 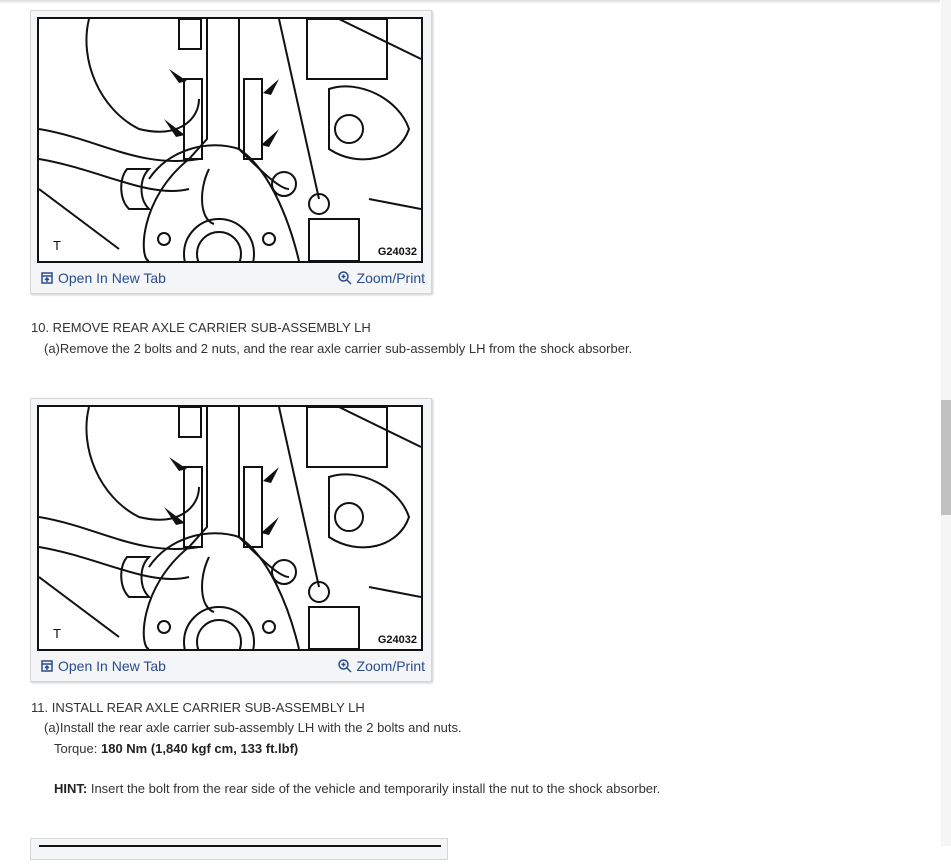 I want to click on diagram-image, so click(x=240, y=856).